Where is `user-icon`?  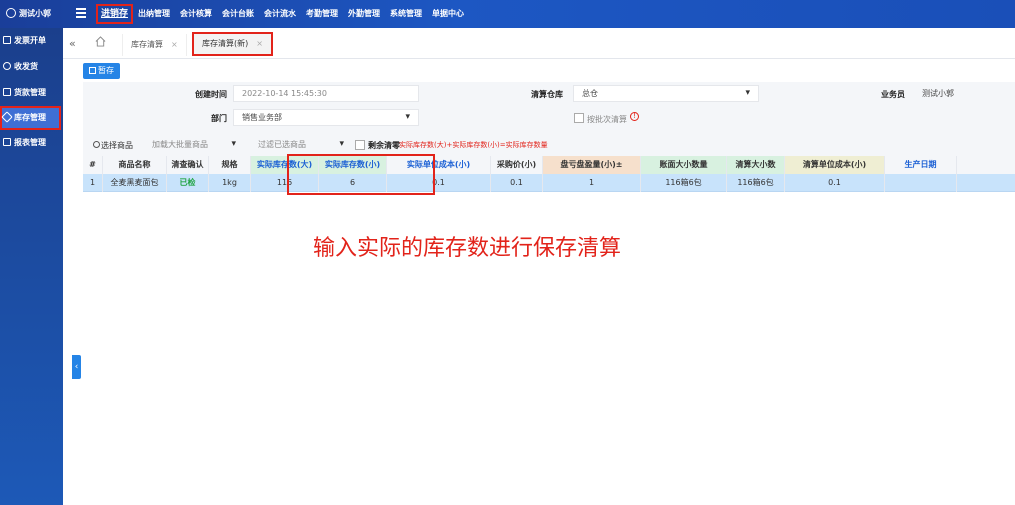 user-icon is located at coordinates (11, 13).